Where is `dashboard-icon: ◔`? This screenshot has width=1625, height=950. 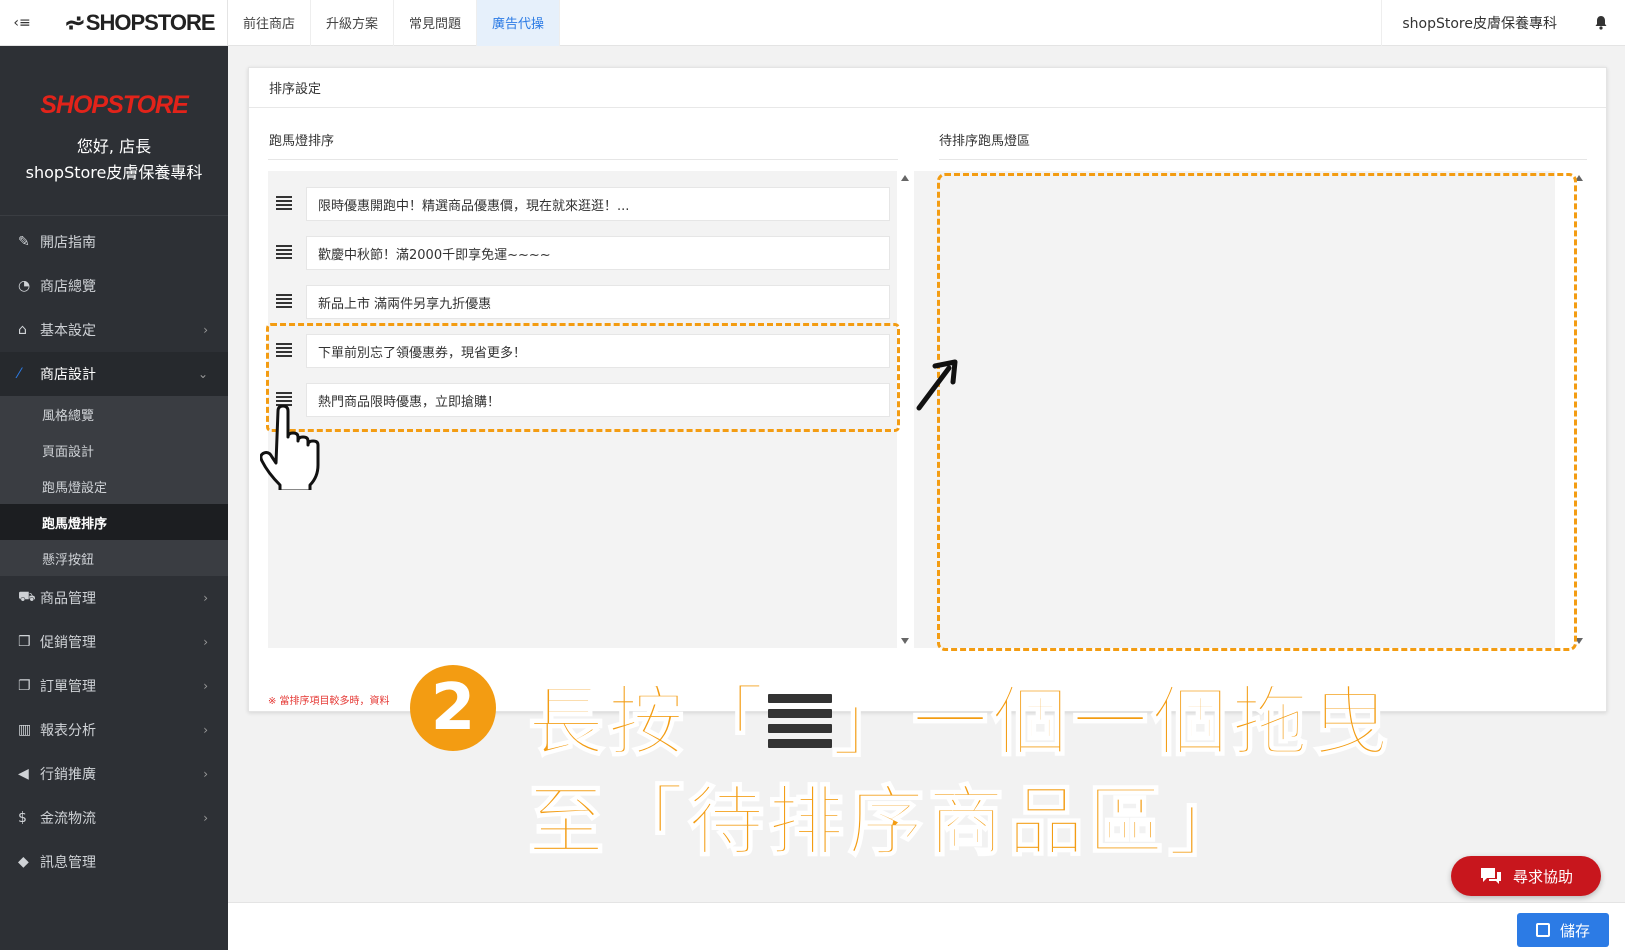 dashboard-icon: ◔ is located at coordinates (24, 286).